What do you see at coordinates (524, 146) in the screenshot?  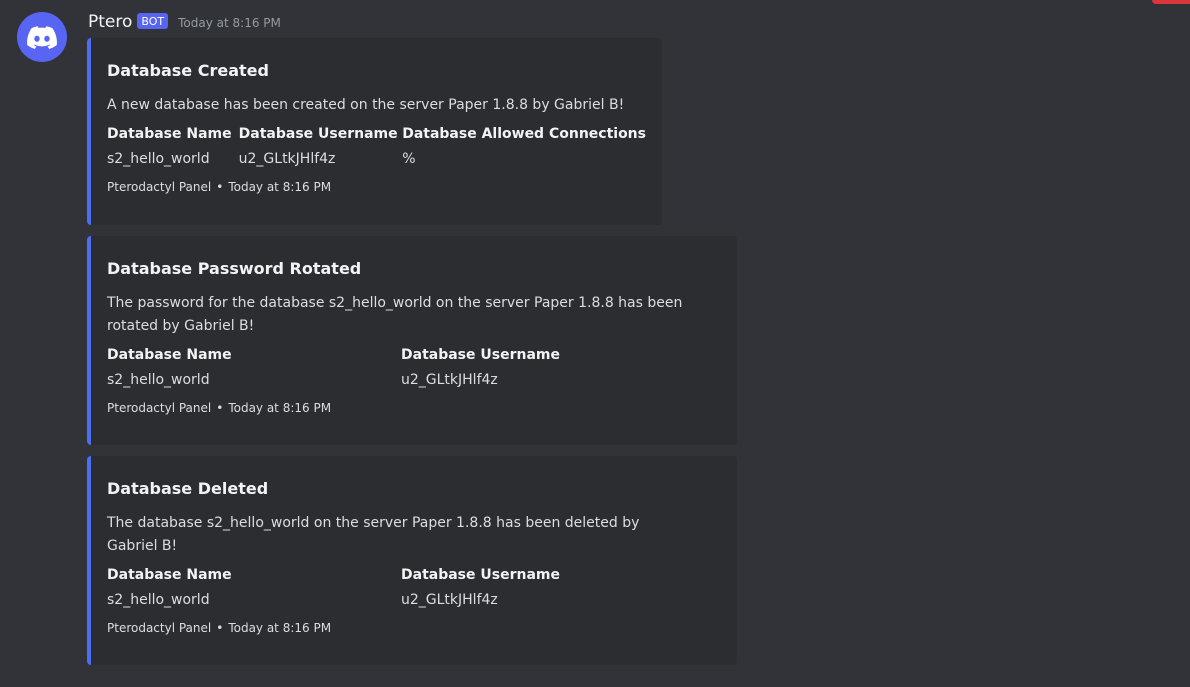 I see `field-allowed-connections: Database Allowed Connections %` at bounding box center [524, 146].